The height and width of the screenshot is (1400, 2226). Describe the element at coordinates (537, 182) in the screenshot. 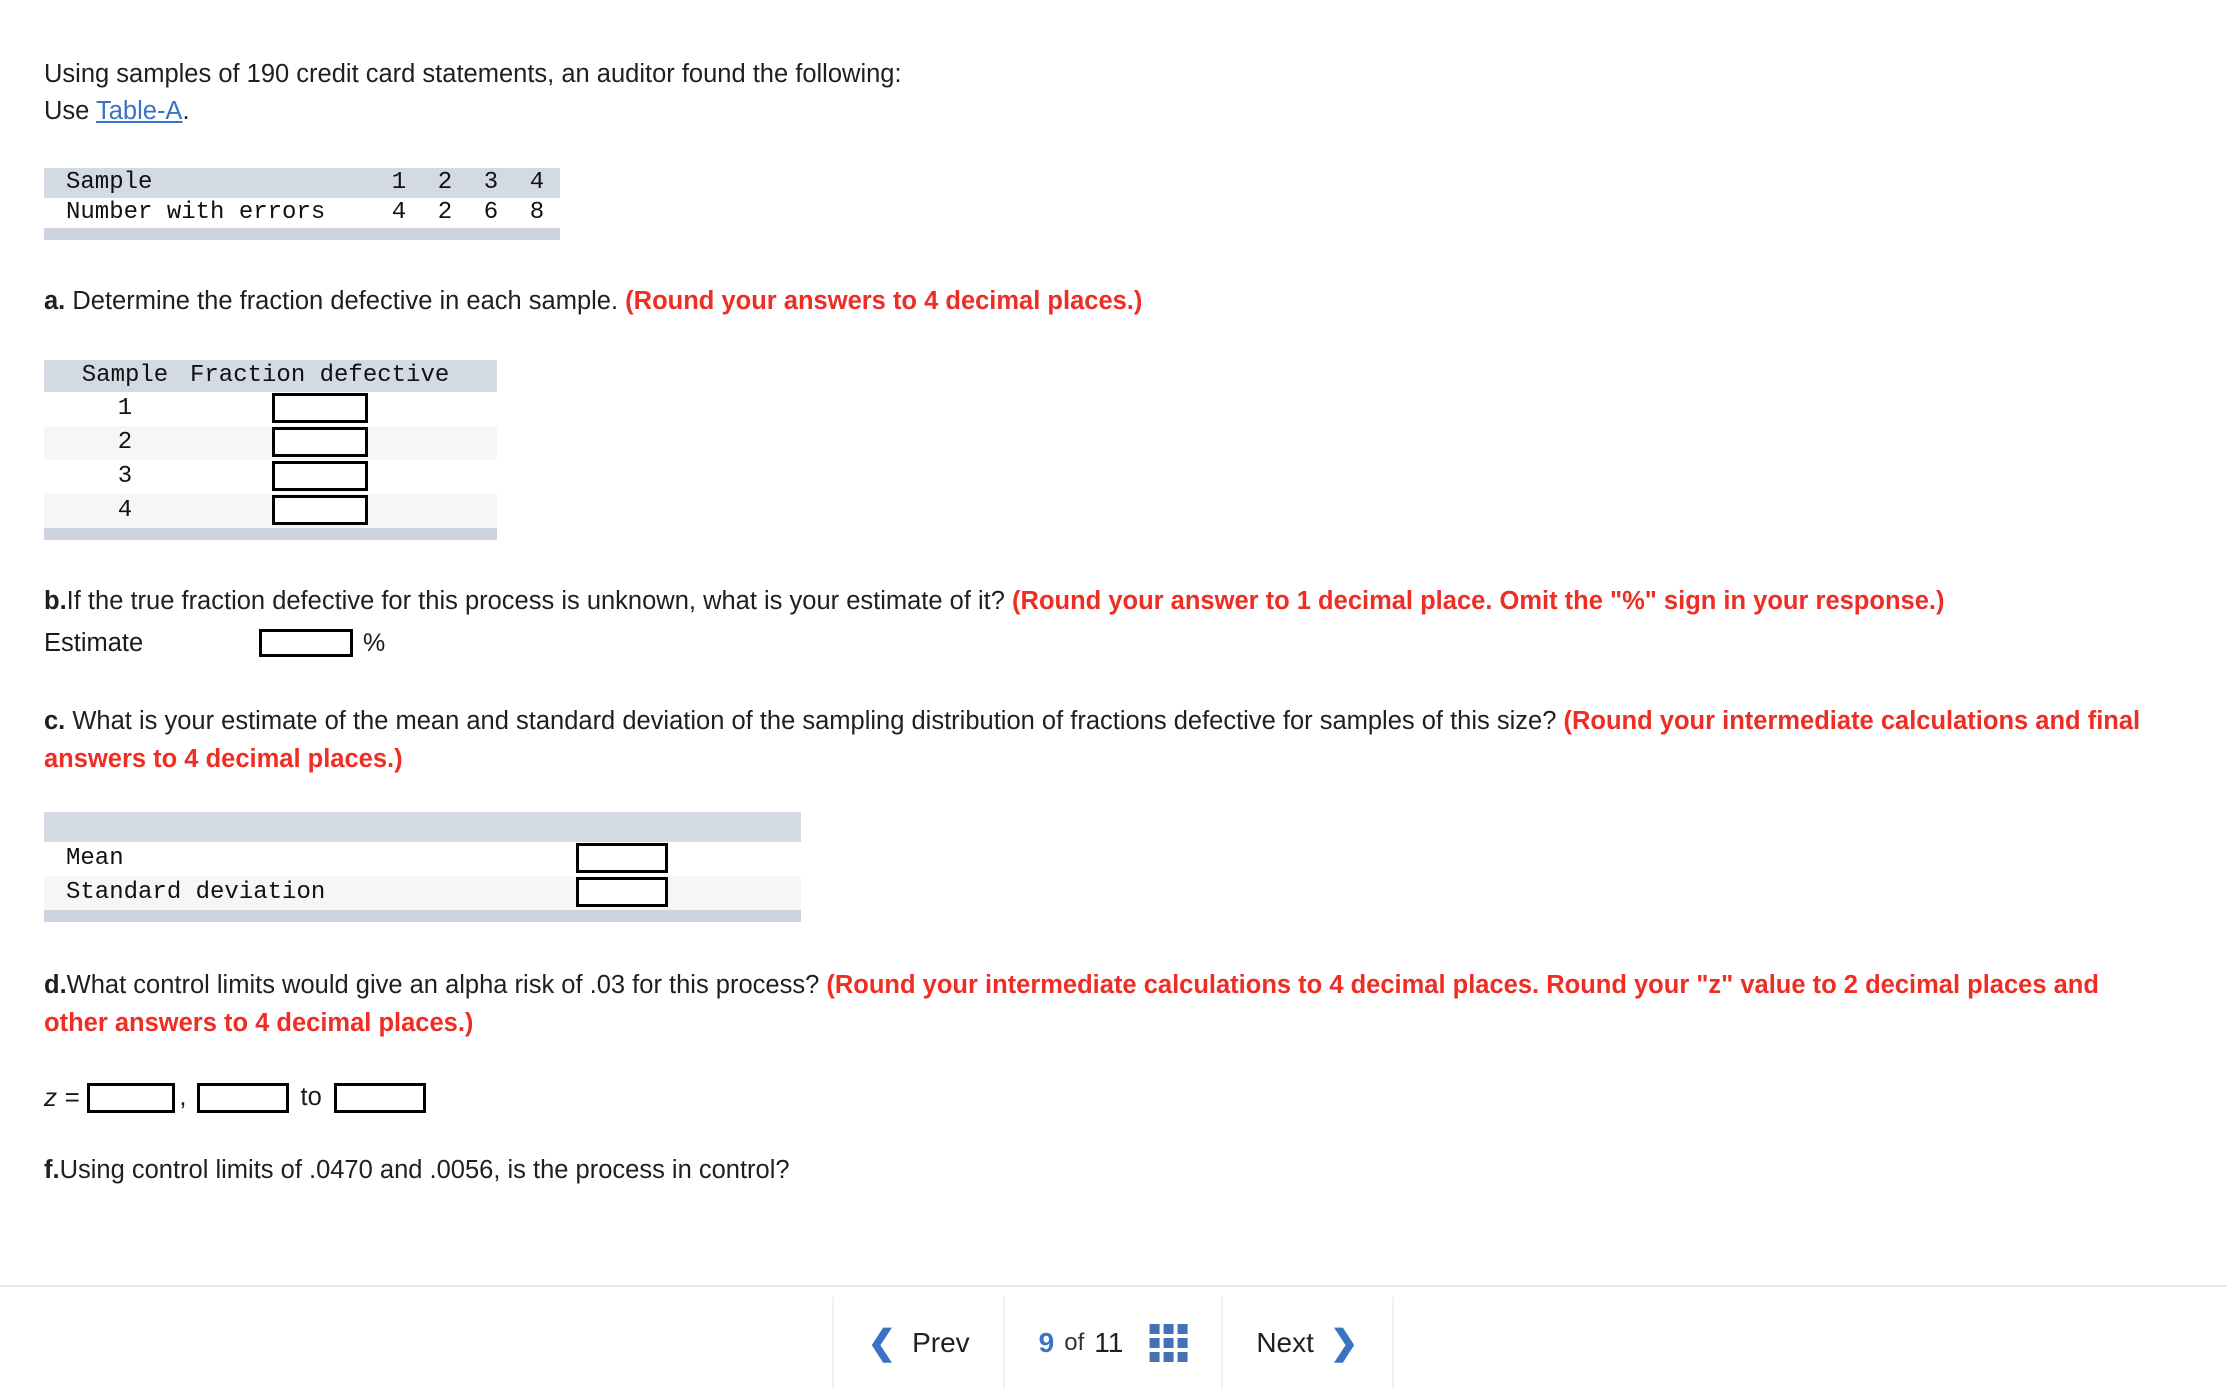

I see `sample-4: 4` at that location.